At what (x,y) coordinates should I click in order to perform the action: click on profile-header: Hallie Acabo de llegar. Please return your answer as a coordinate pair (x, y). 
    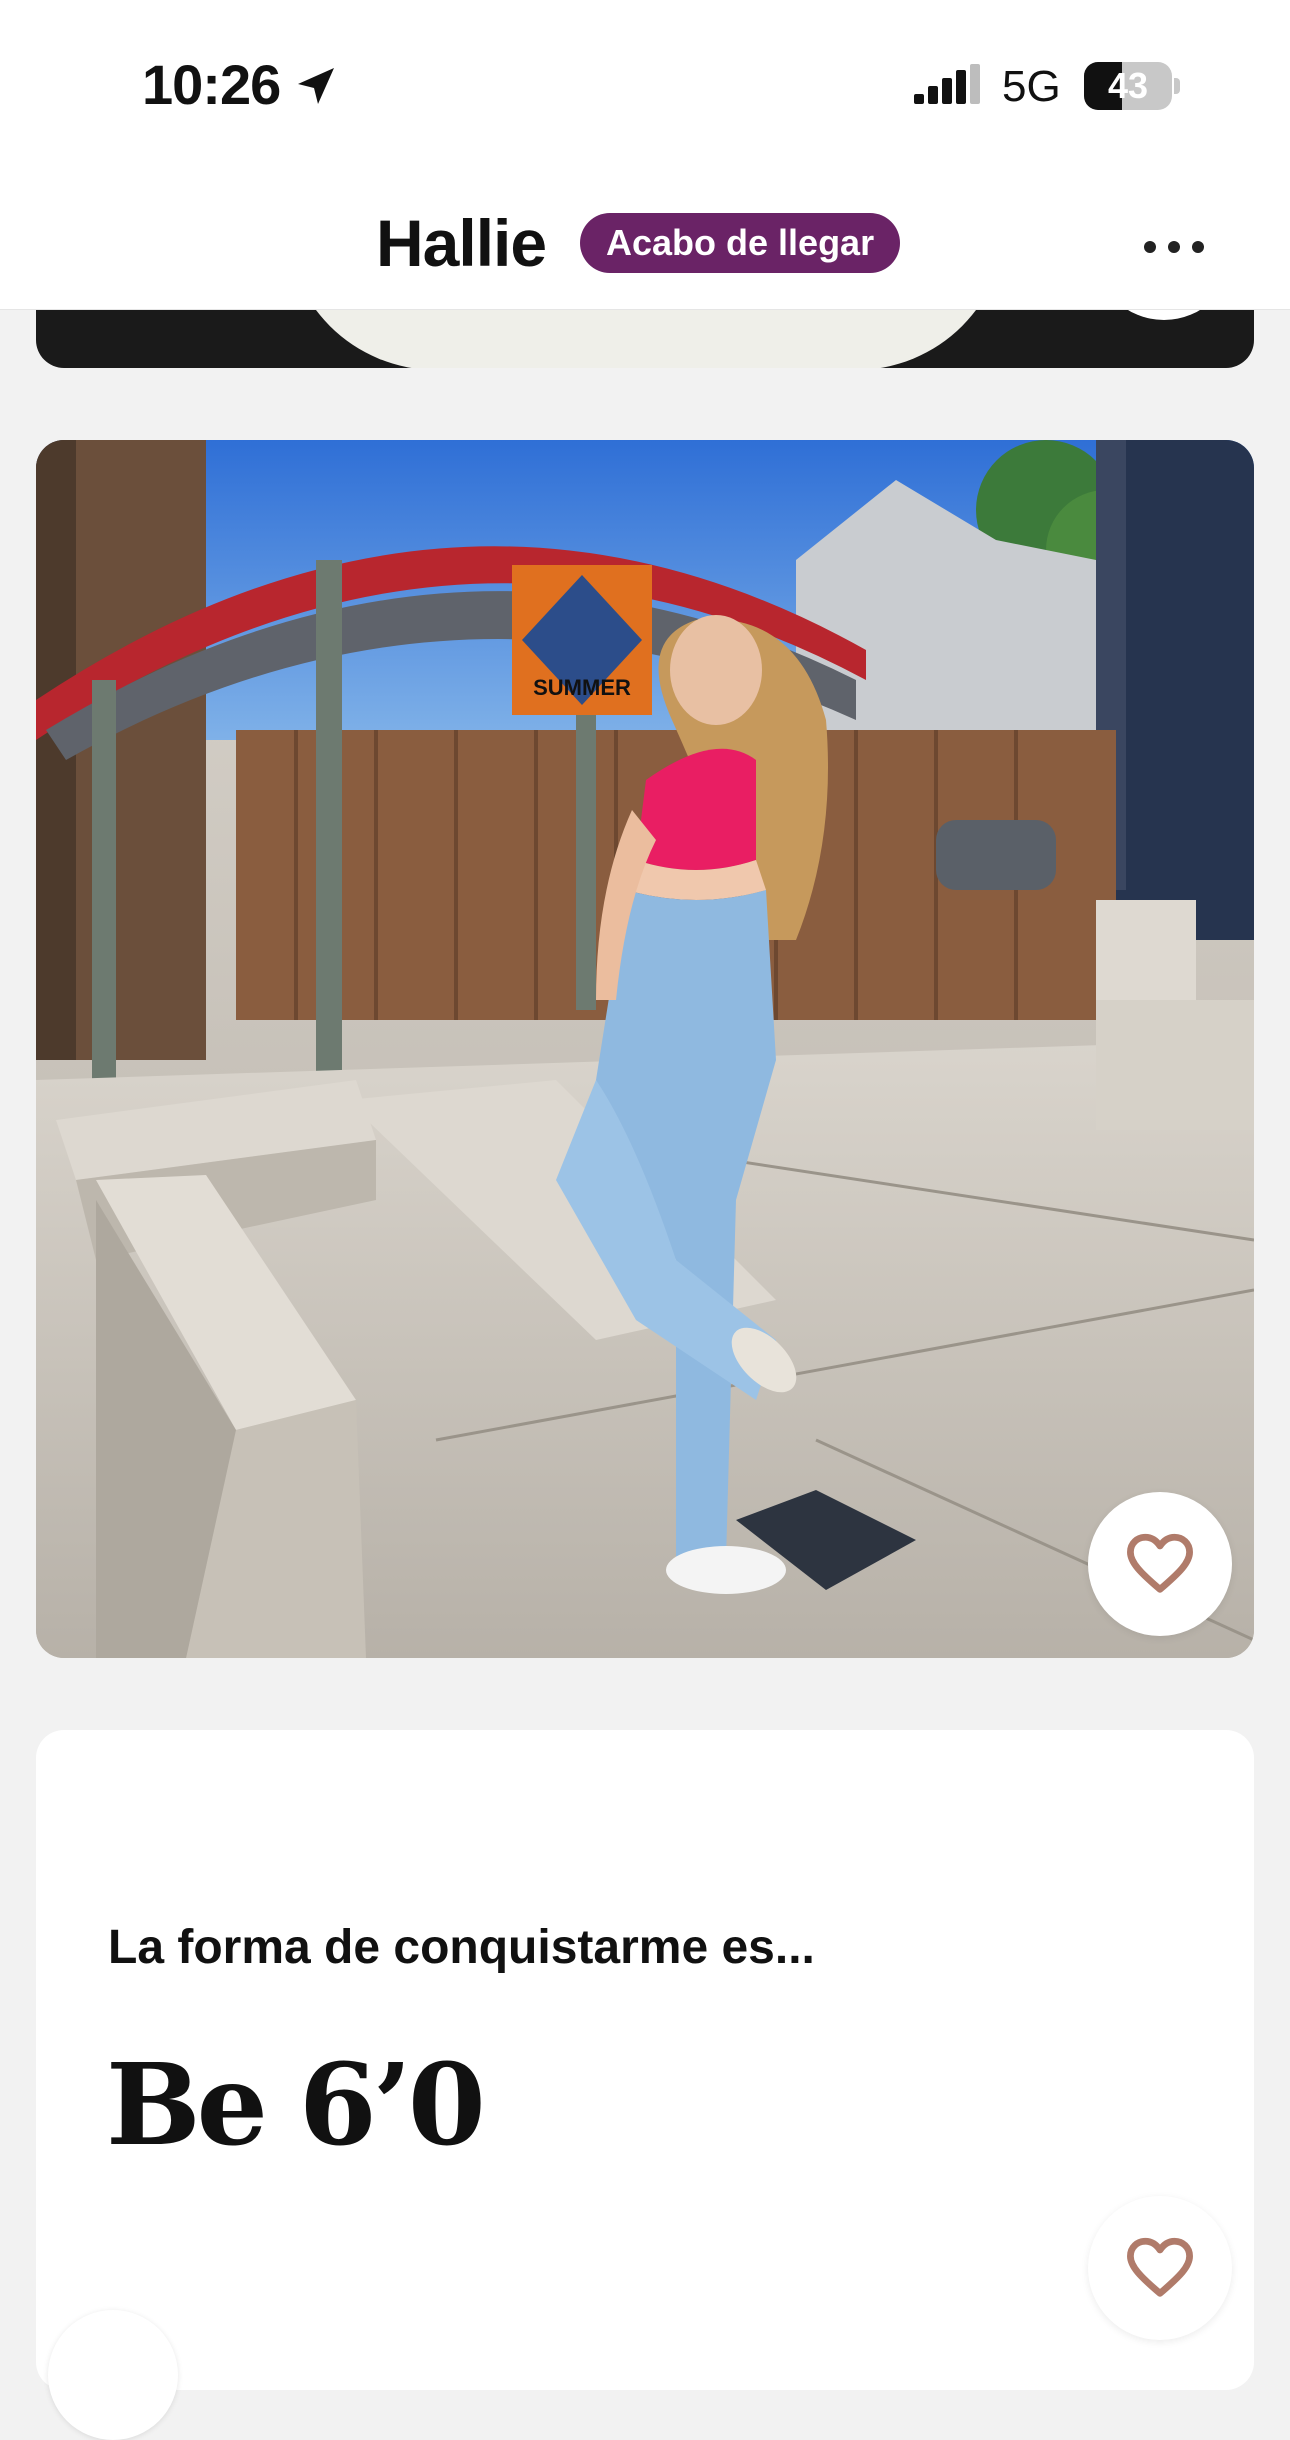
    Looking at the image, I should click on (645, 242).